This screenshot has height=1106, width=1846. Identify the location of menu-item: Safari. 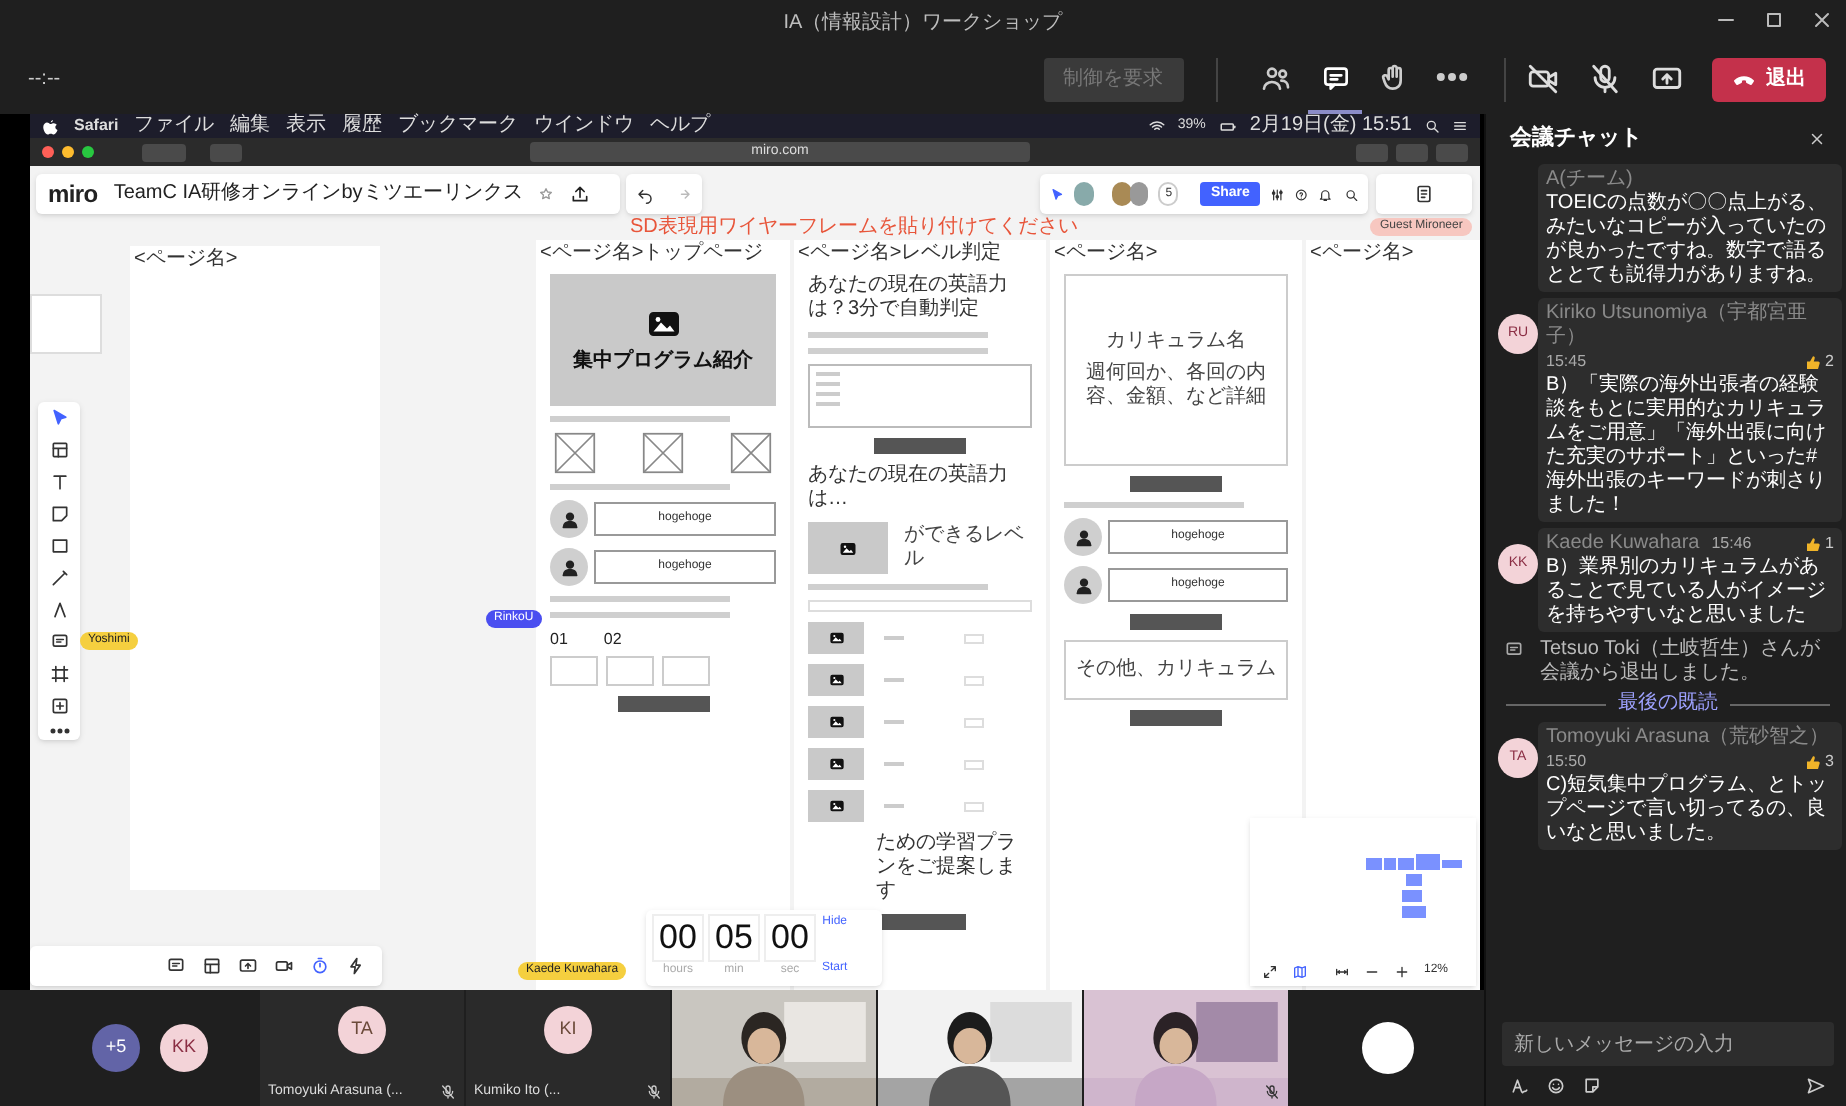
(96, 126).